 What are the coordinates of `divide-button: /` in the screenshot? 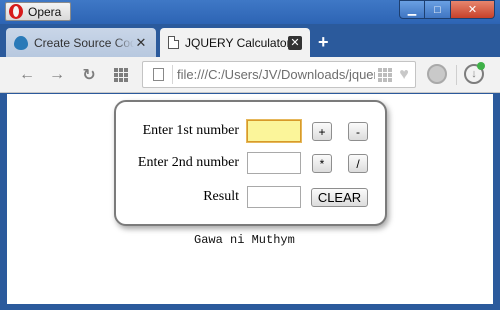 It's located at (358, 163).